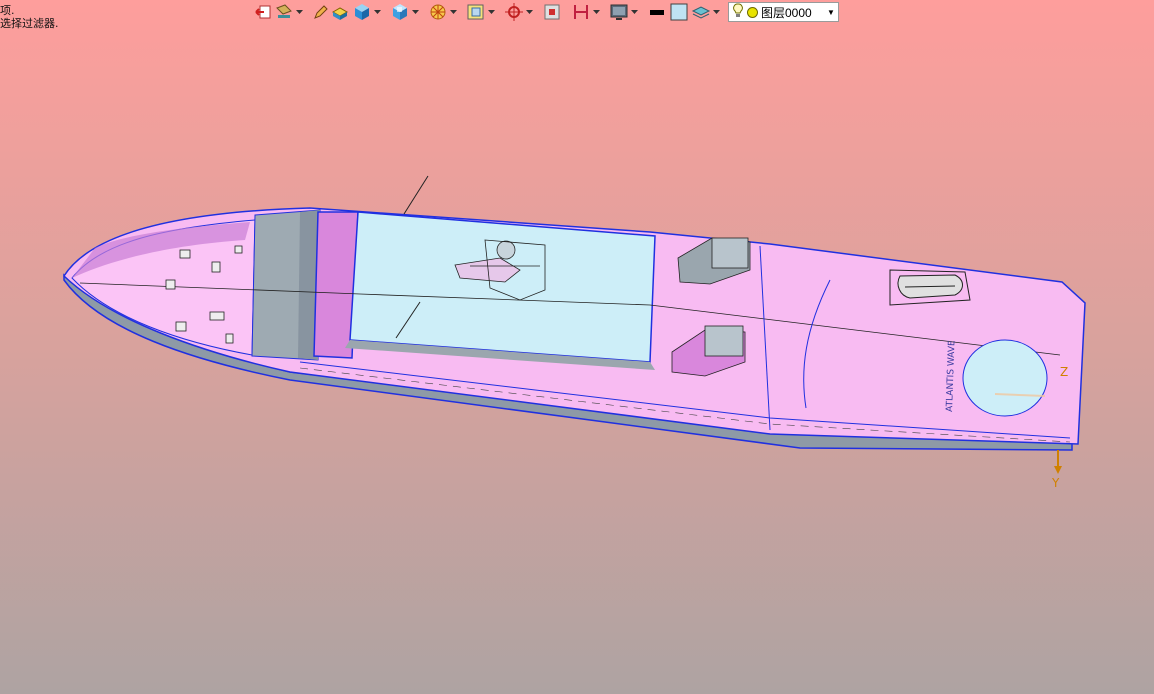 This screenshot has height=694, width=1154. Describe the element at coordinates (1005, 378) in the screenshot. I see `stern-circle` at that location.